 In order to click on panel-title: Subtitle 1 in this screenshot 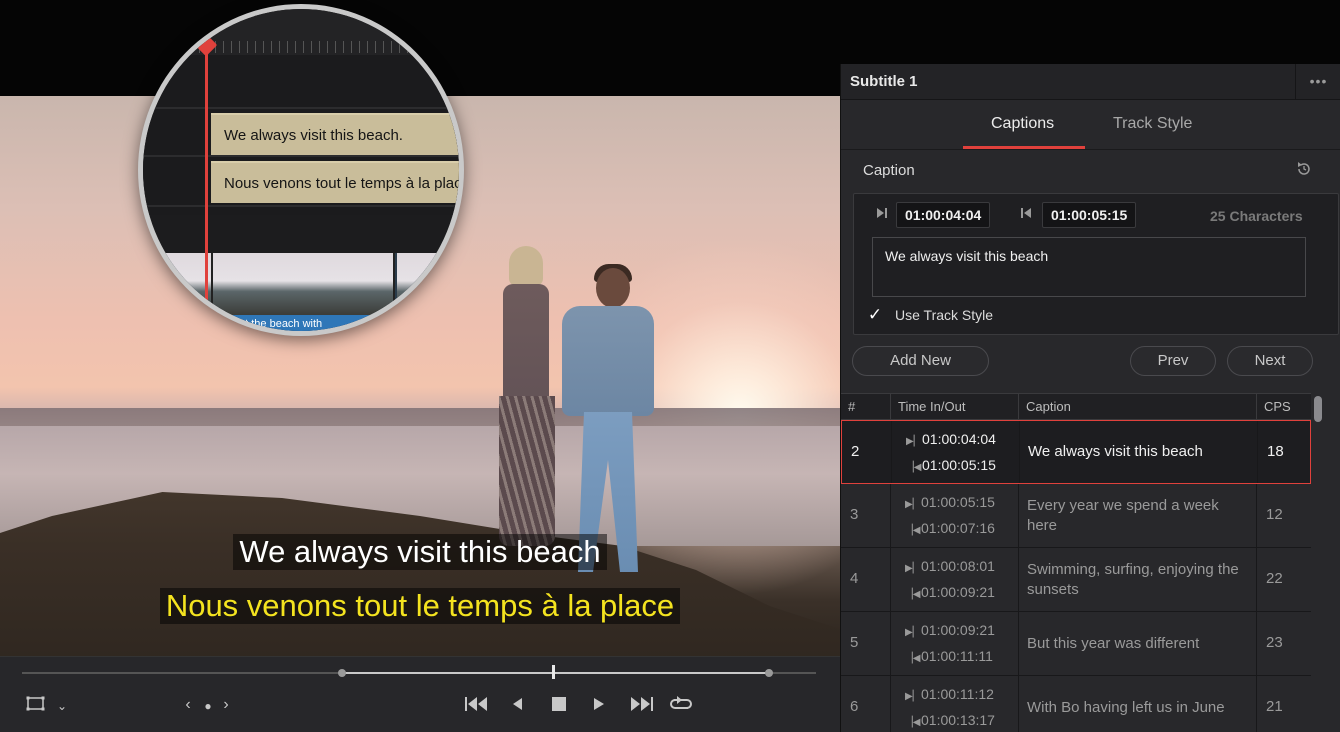, I will do `click(884, 81)`.